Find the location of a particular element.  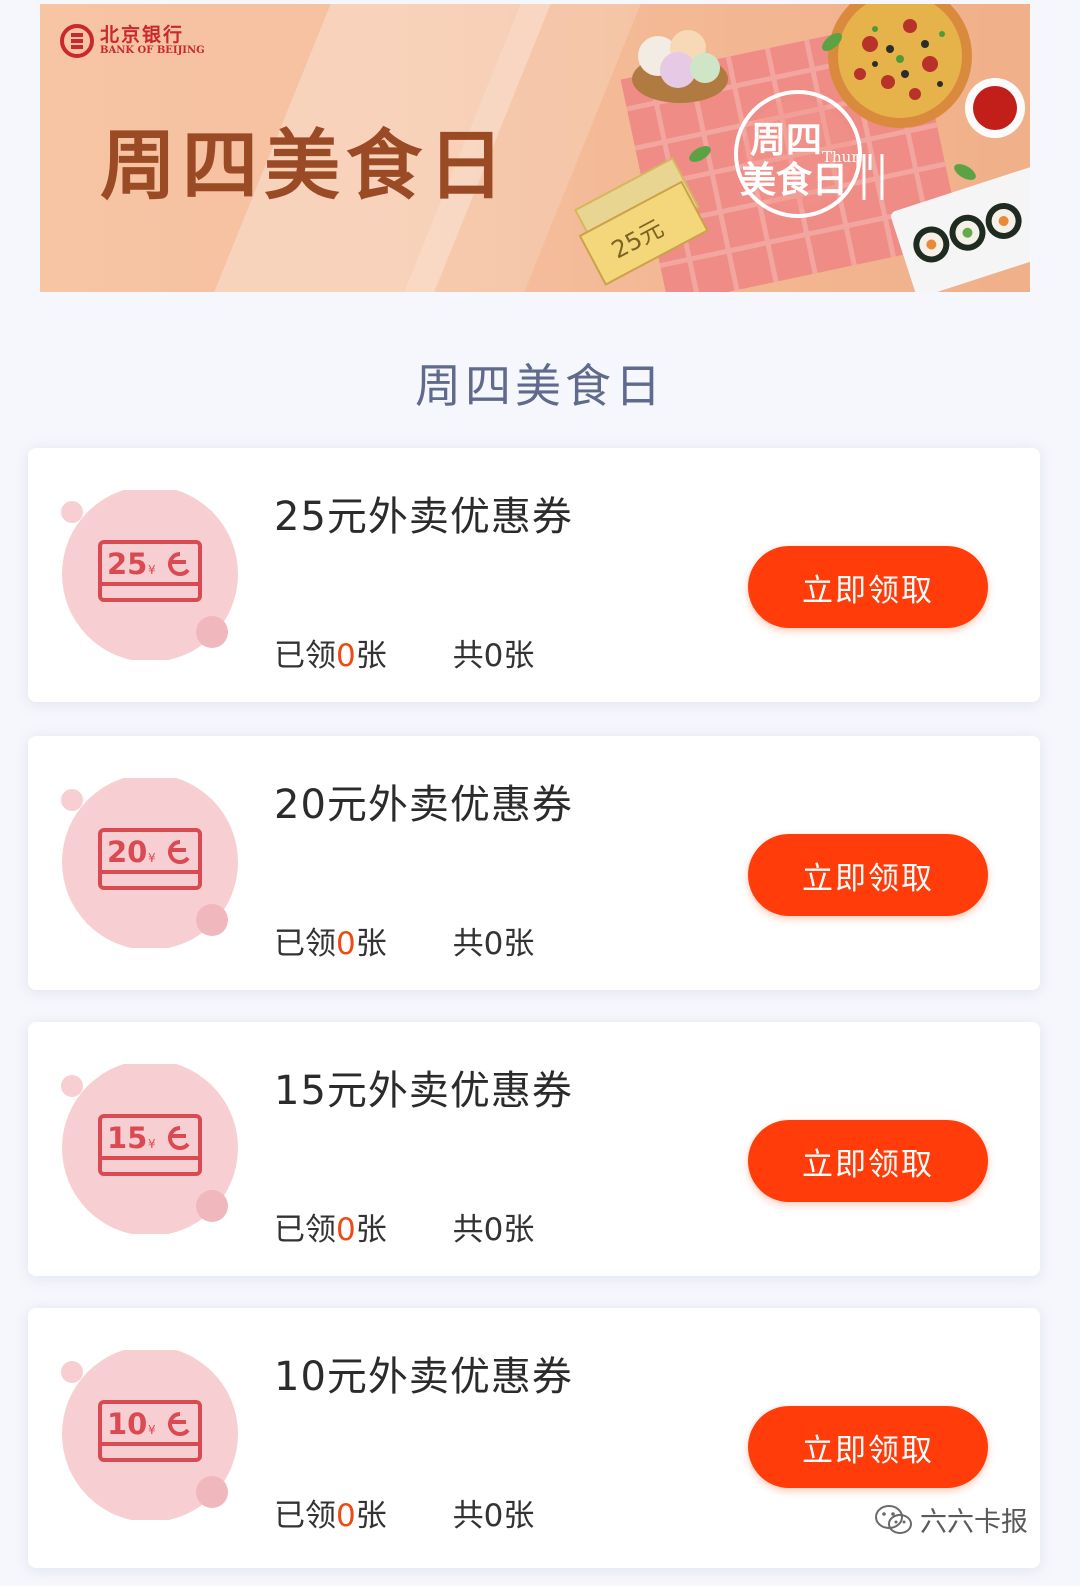

svg-text: 25 is located at coordinates (127, 564).